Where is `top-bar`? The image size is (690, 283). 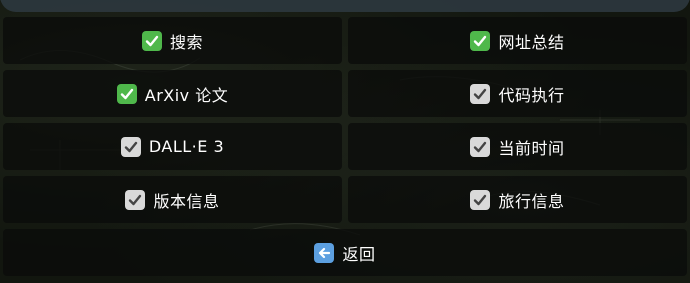 top-bar is located at coordinates (345, 6).